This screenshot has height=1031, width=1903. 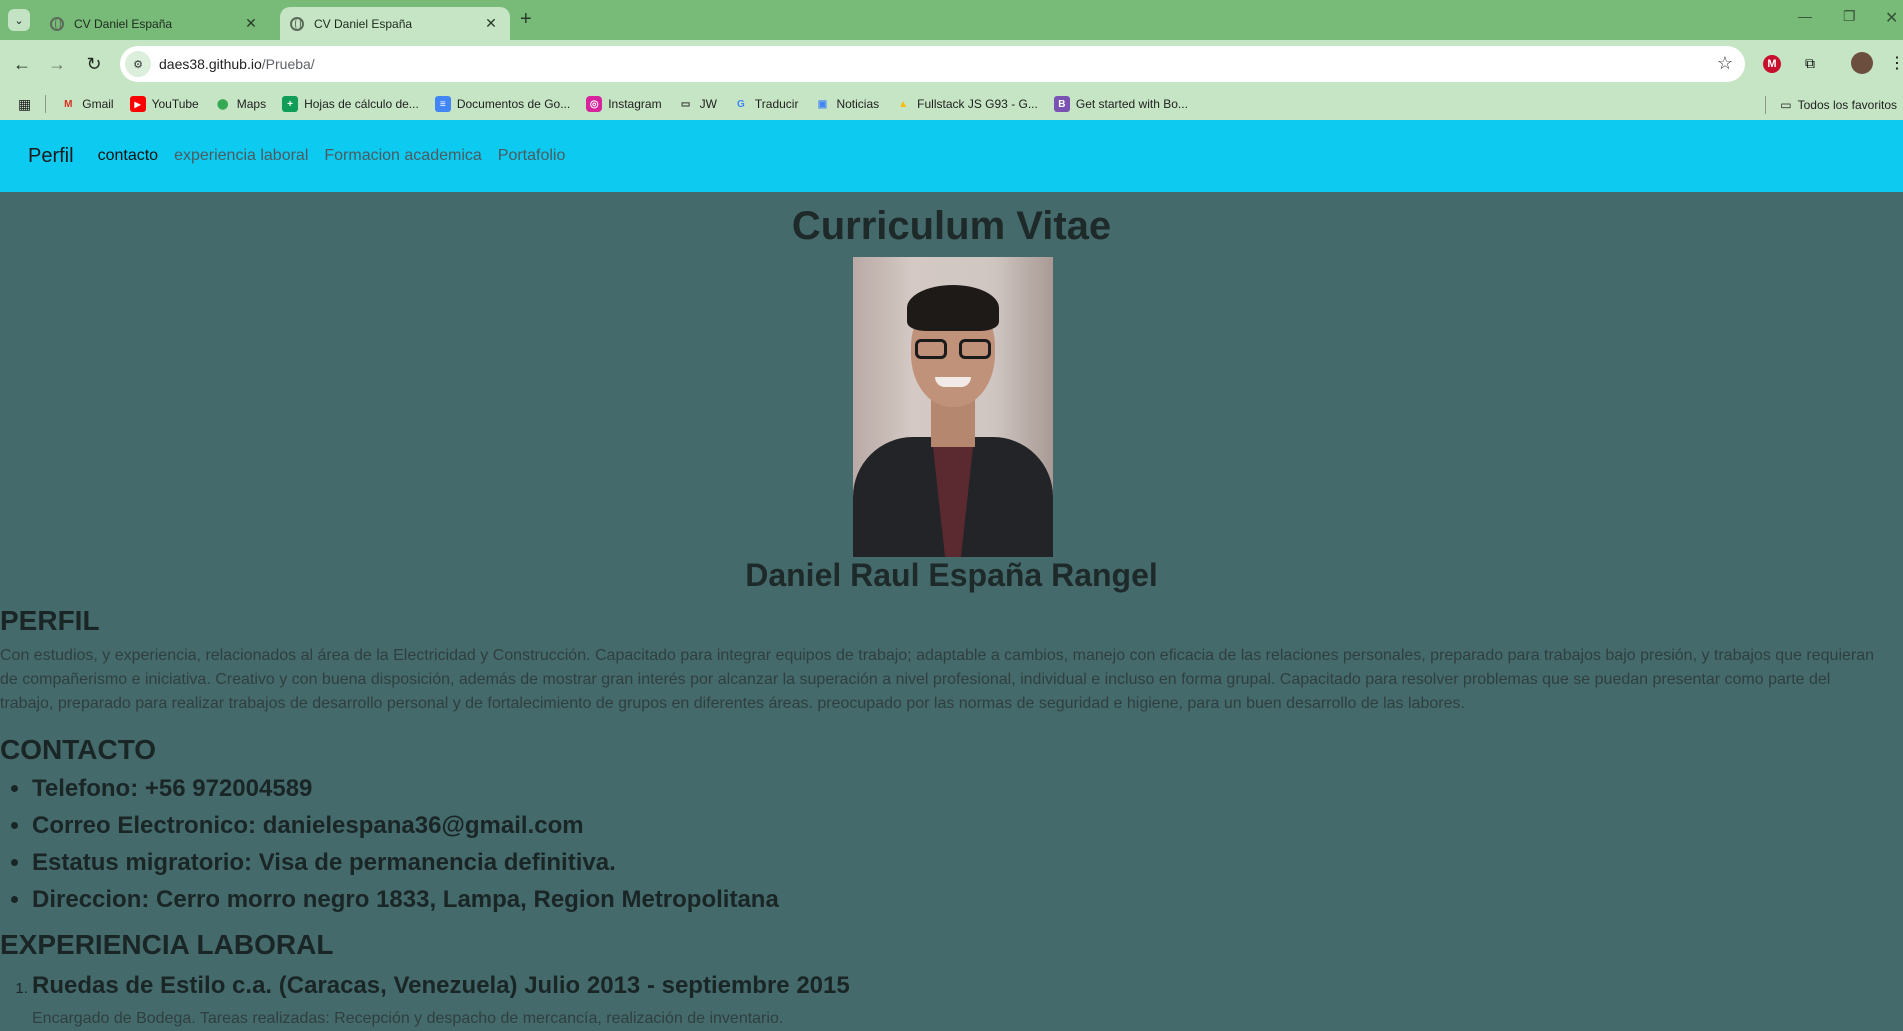 I want to click on browser-tab-2: CV Daniel España ✕, so click(x=395, y=23).